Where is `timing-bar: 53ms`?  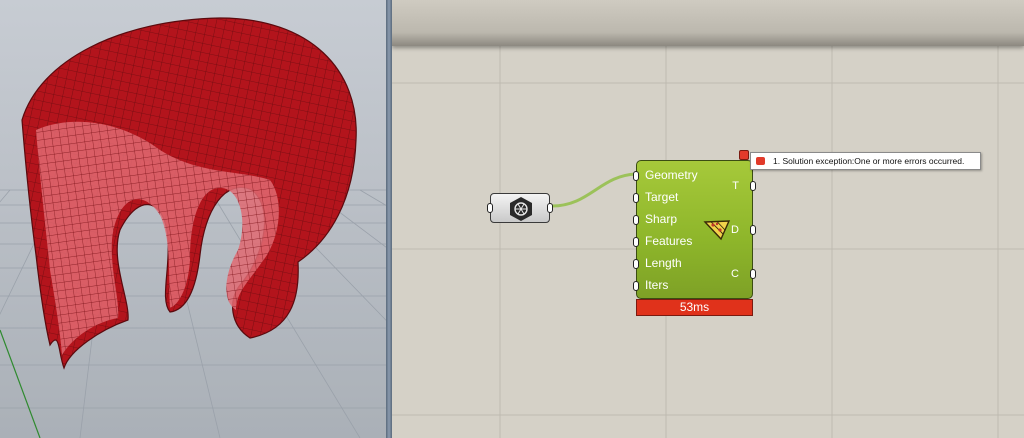
timing-bar: 53ms is located at coordinates (694, 307).